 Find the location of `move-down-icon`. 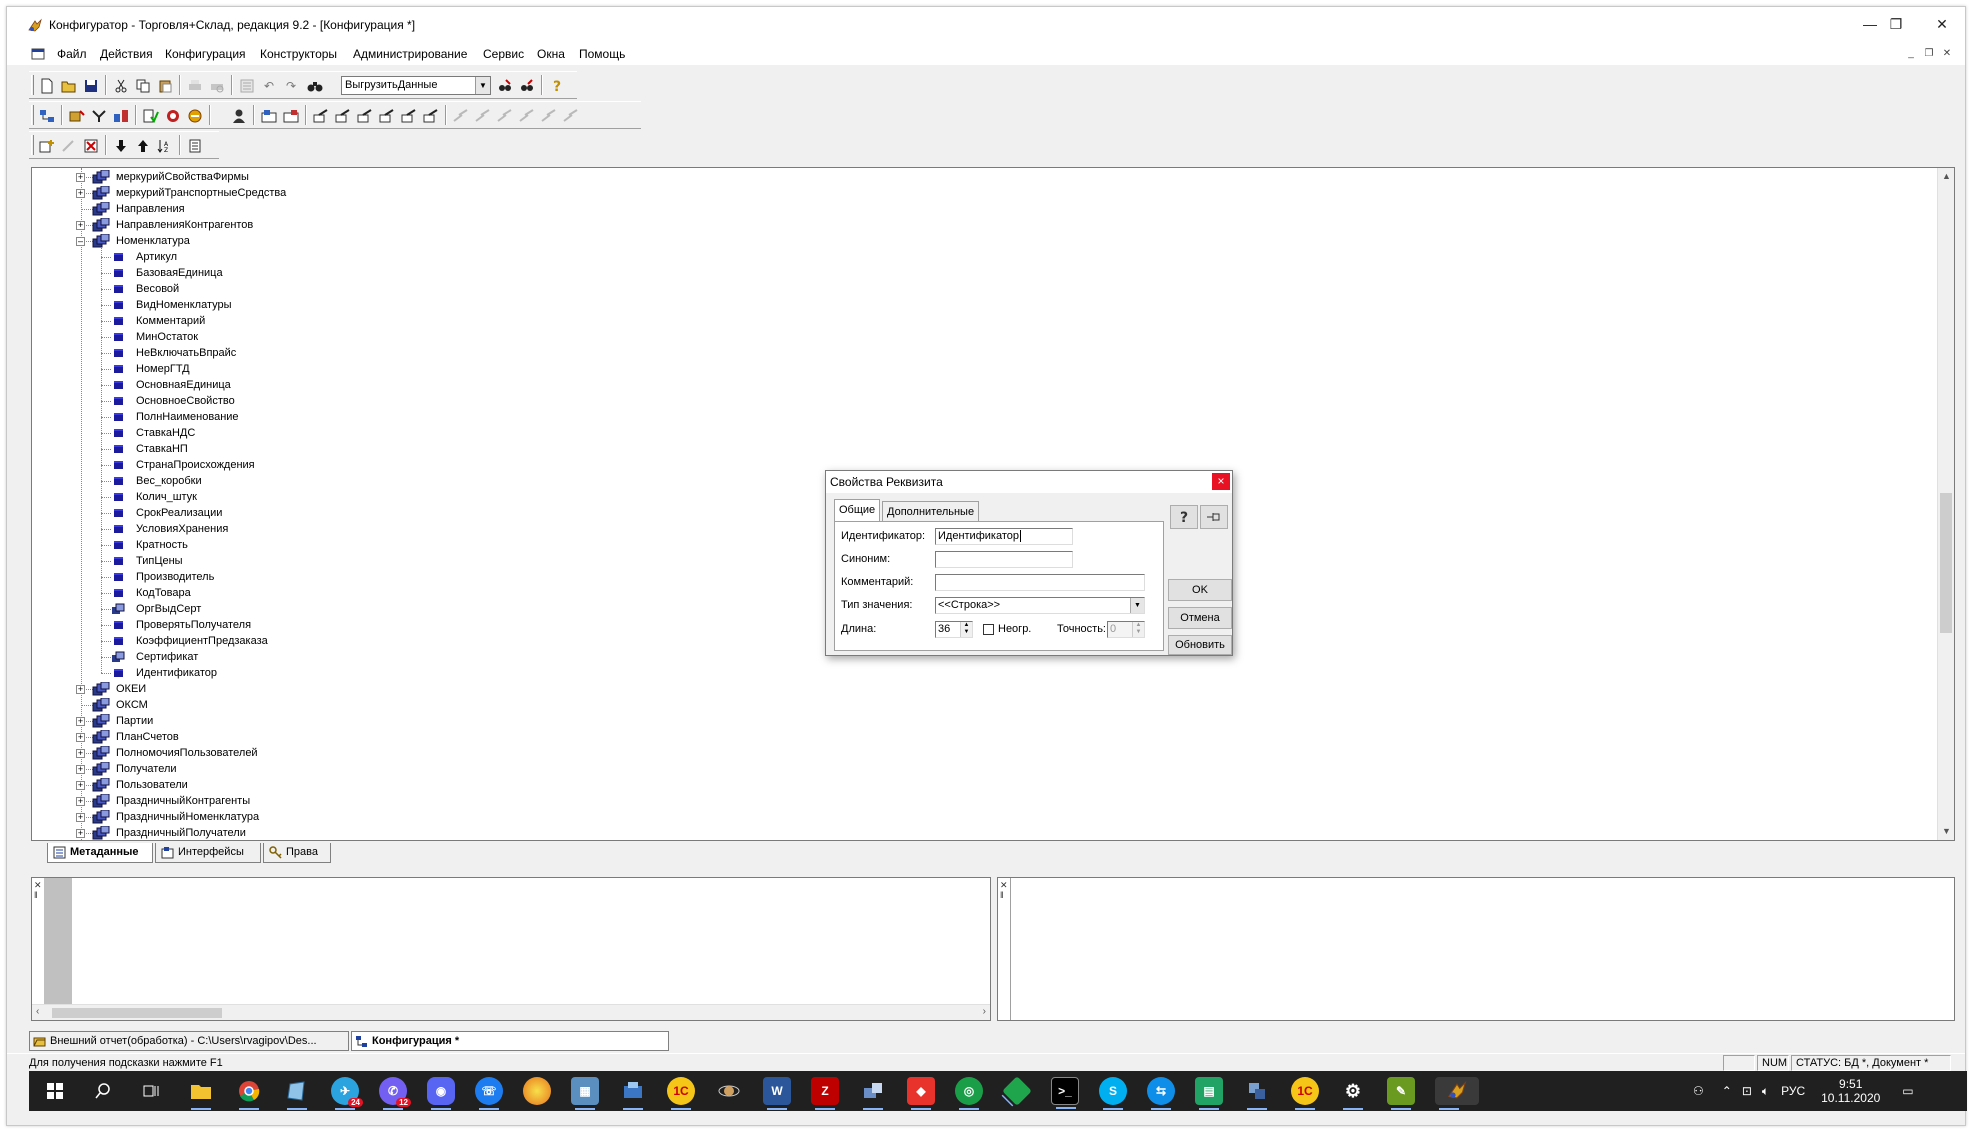

move-down-icon is located at coordinates (121, 146).